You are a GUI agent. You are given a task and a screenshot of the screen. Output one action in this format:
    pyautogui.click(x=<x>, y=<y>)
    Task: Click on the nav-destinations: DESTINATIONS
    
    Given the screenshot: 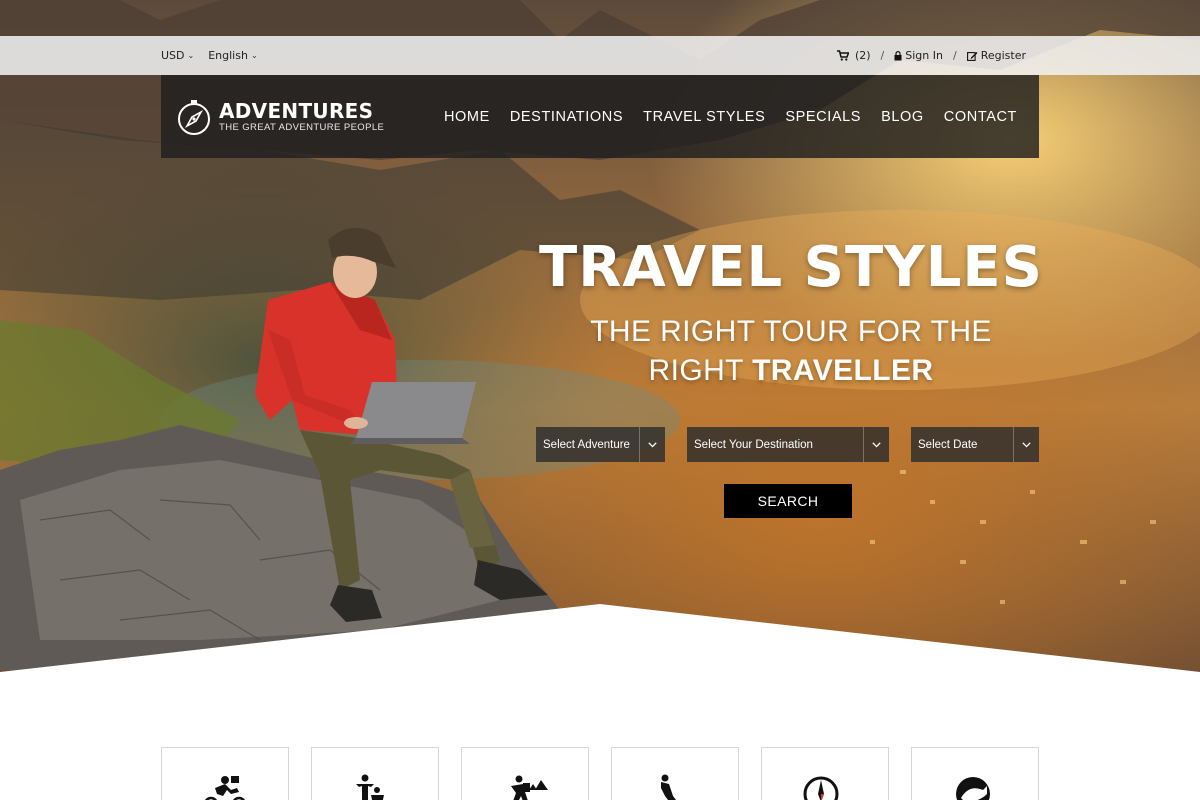 What is the action you would take?
    pyautogui.click(x=566, y=117)
    